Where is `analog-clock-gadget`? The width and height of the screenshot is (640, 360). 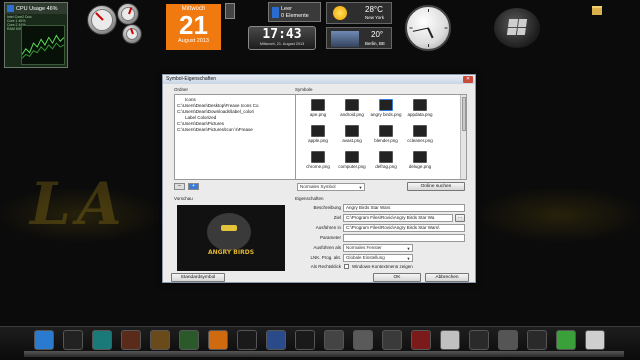 analog-clock-gadget is located at coordinates (428, 28).